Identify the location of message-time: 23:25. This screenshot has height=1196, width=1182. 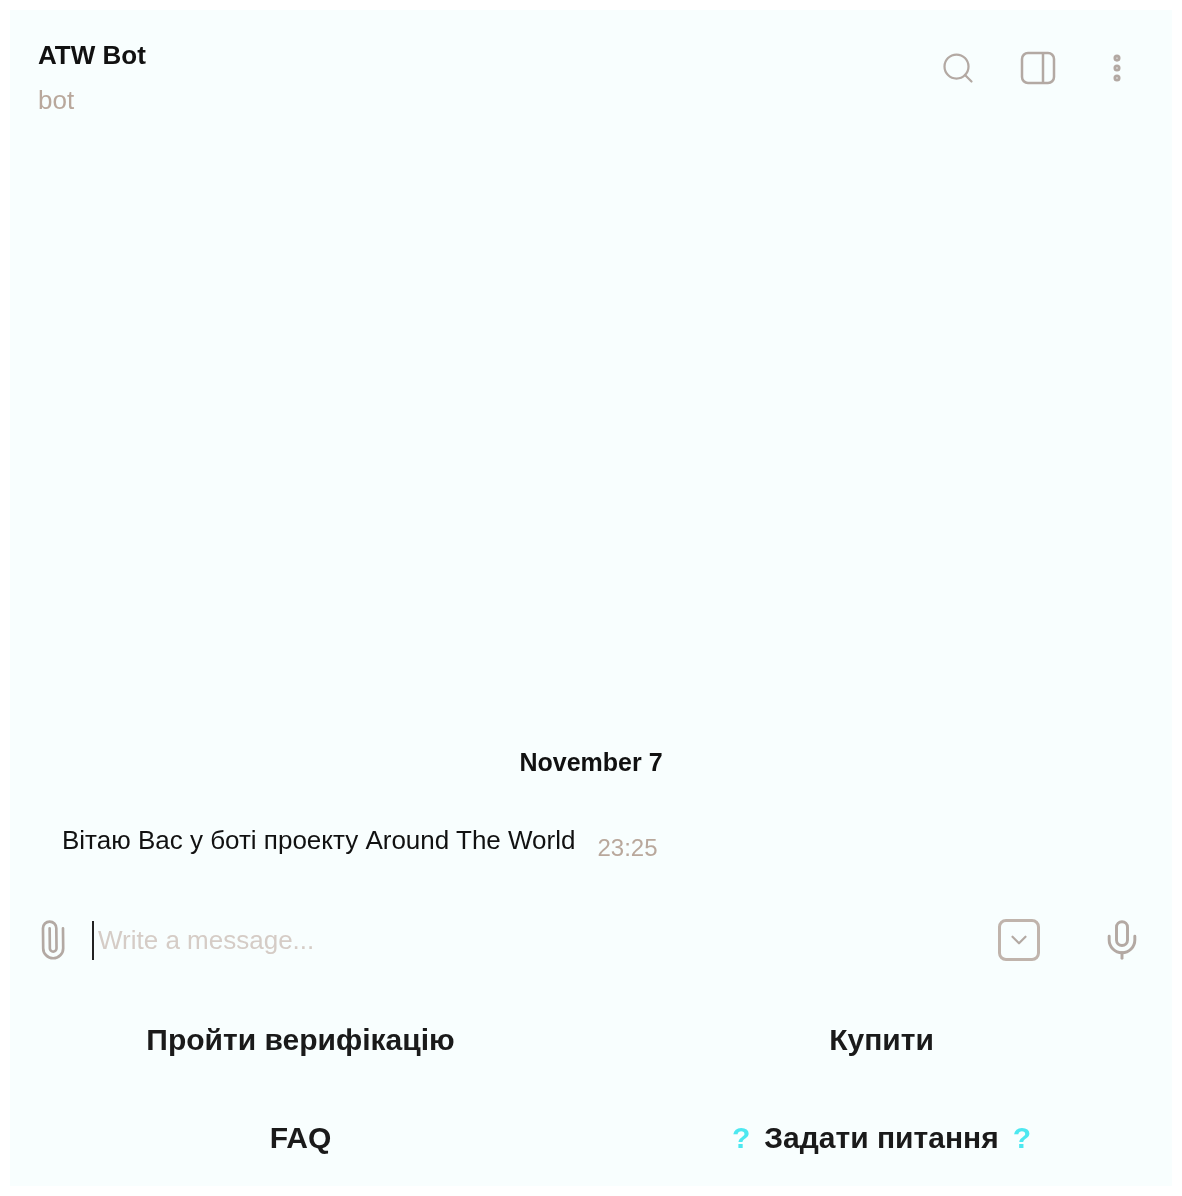
(627, 848).